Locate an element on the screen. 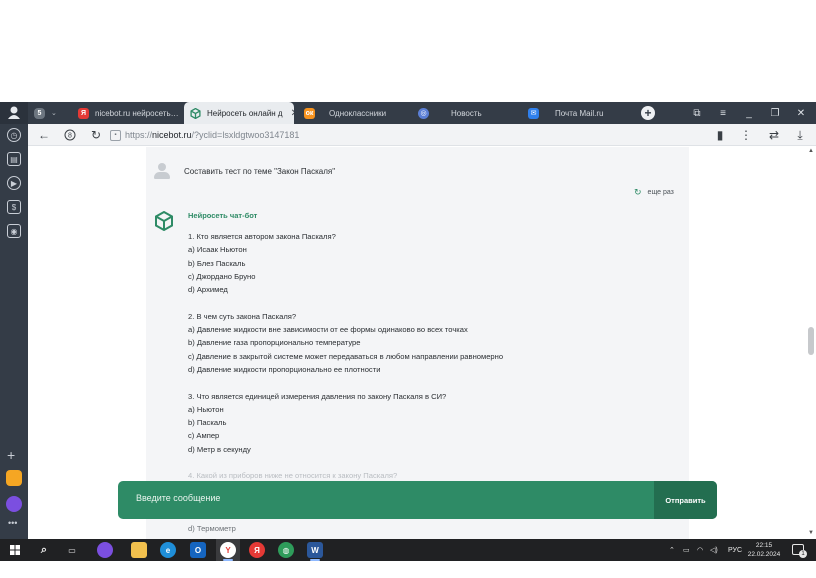 The height and width of the screenshot is (578, 816). mail-icon: ✉ is located at coordinates (533, 113).